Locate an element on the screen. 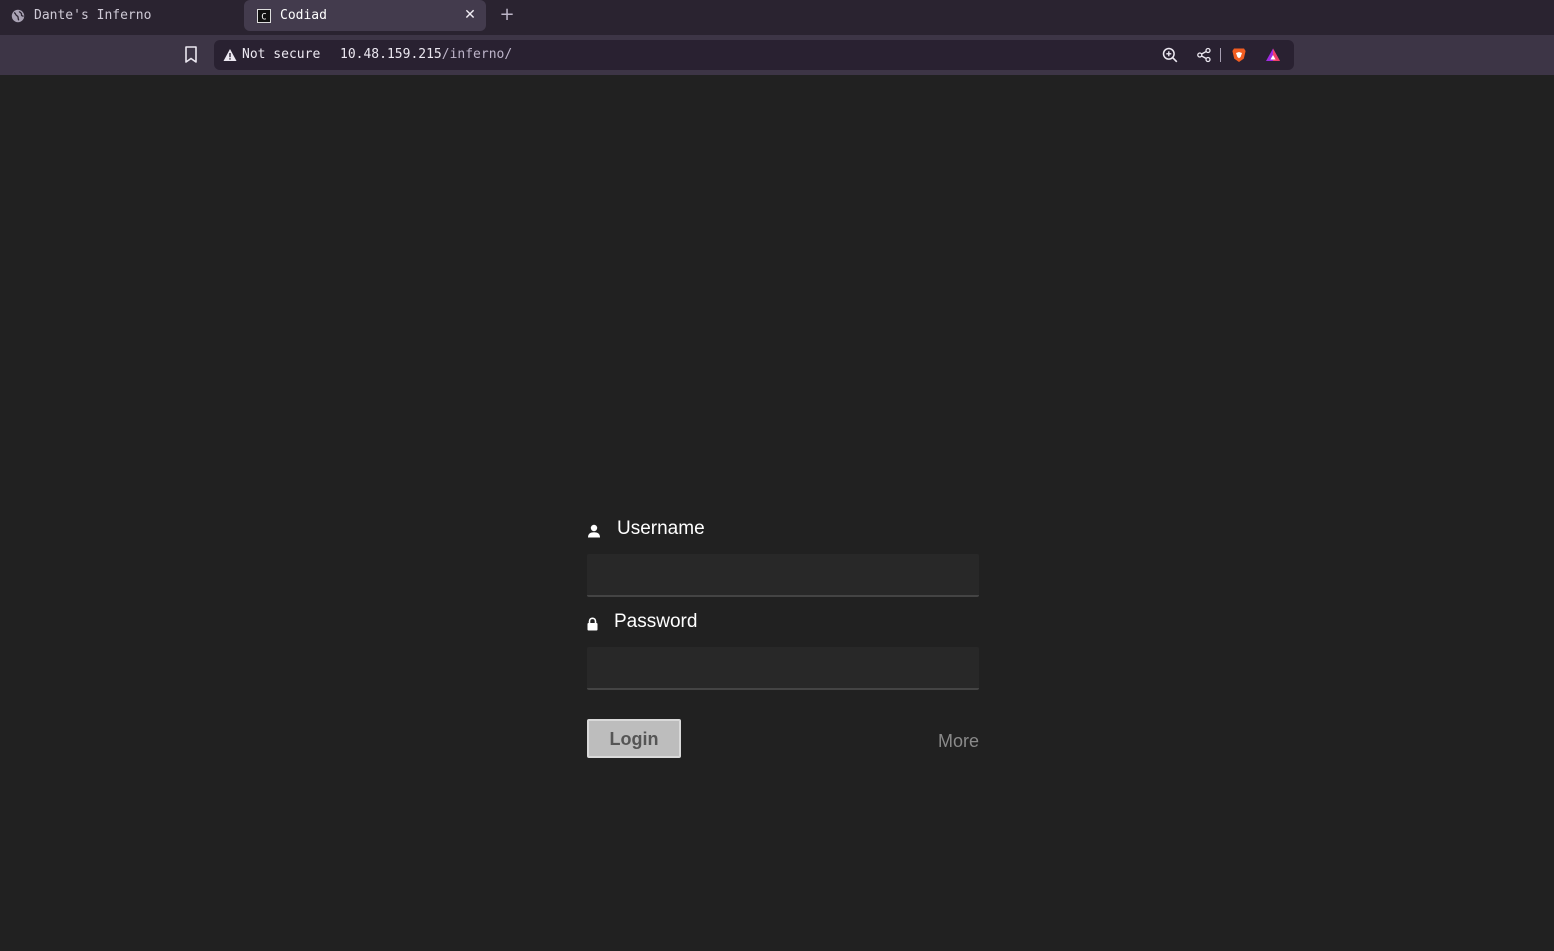  tab-bar: Dante's Inferno C Codiad ✕ + is located at coordinates (777, 17).